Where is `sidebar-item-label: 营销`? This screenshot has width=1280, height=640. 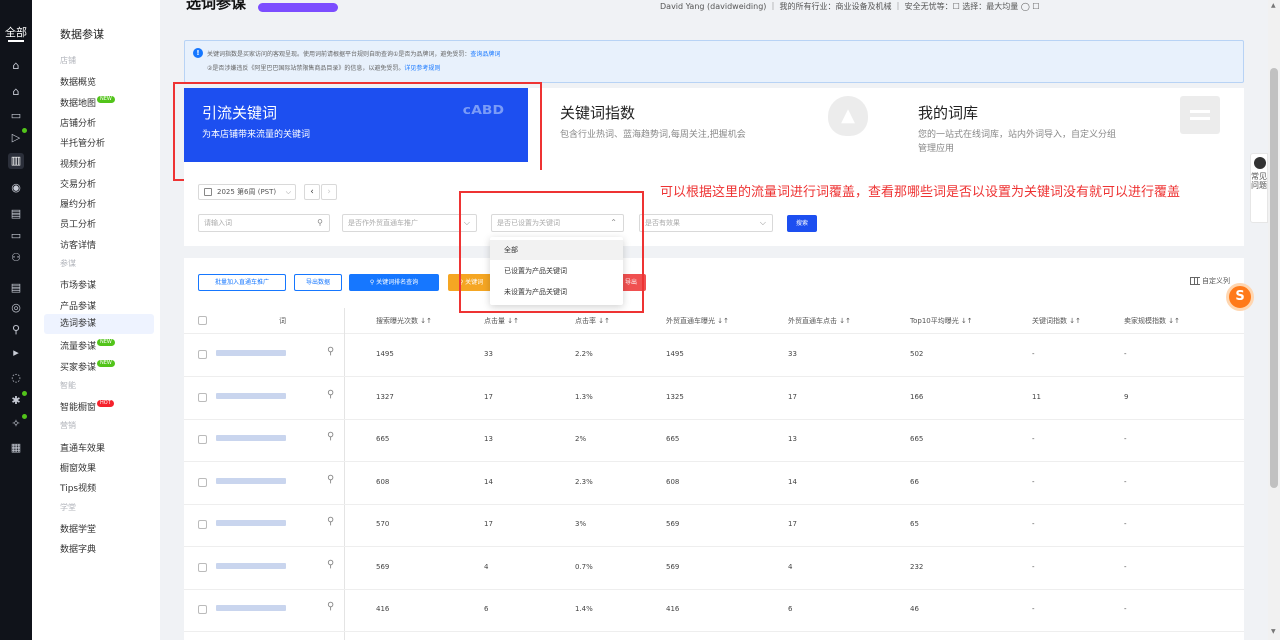
sidebar-item-label: 营销 is located at coordinates (68, 426).